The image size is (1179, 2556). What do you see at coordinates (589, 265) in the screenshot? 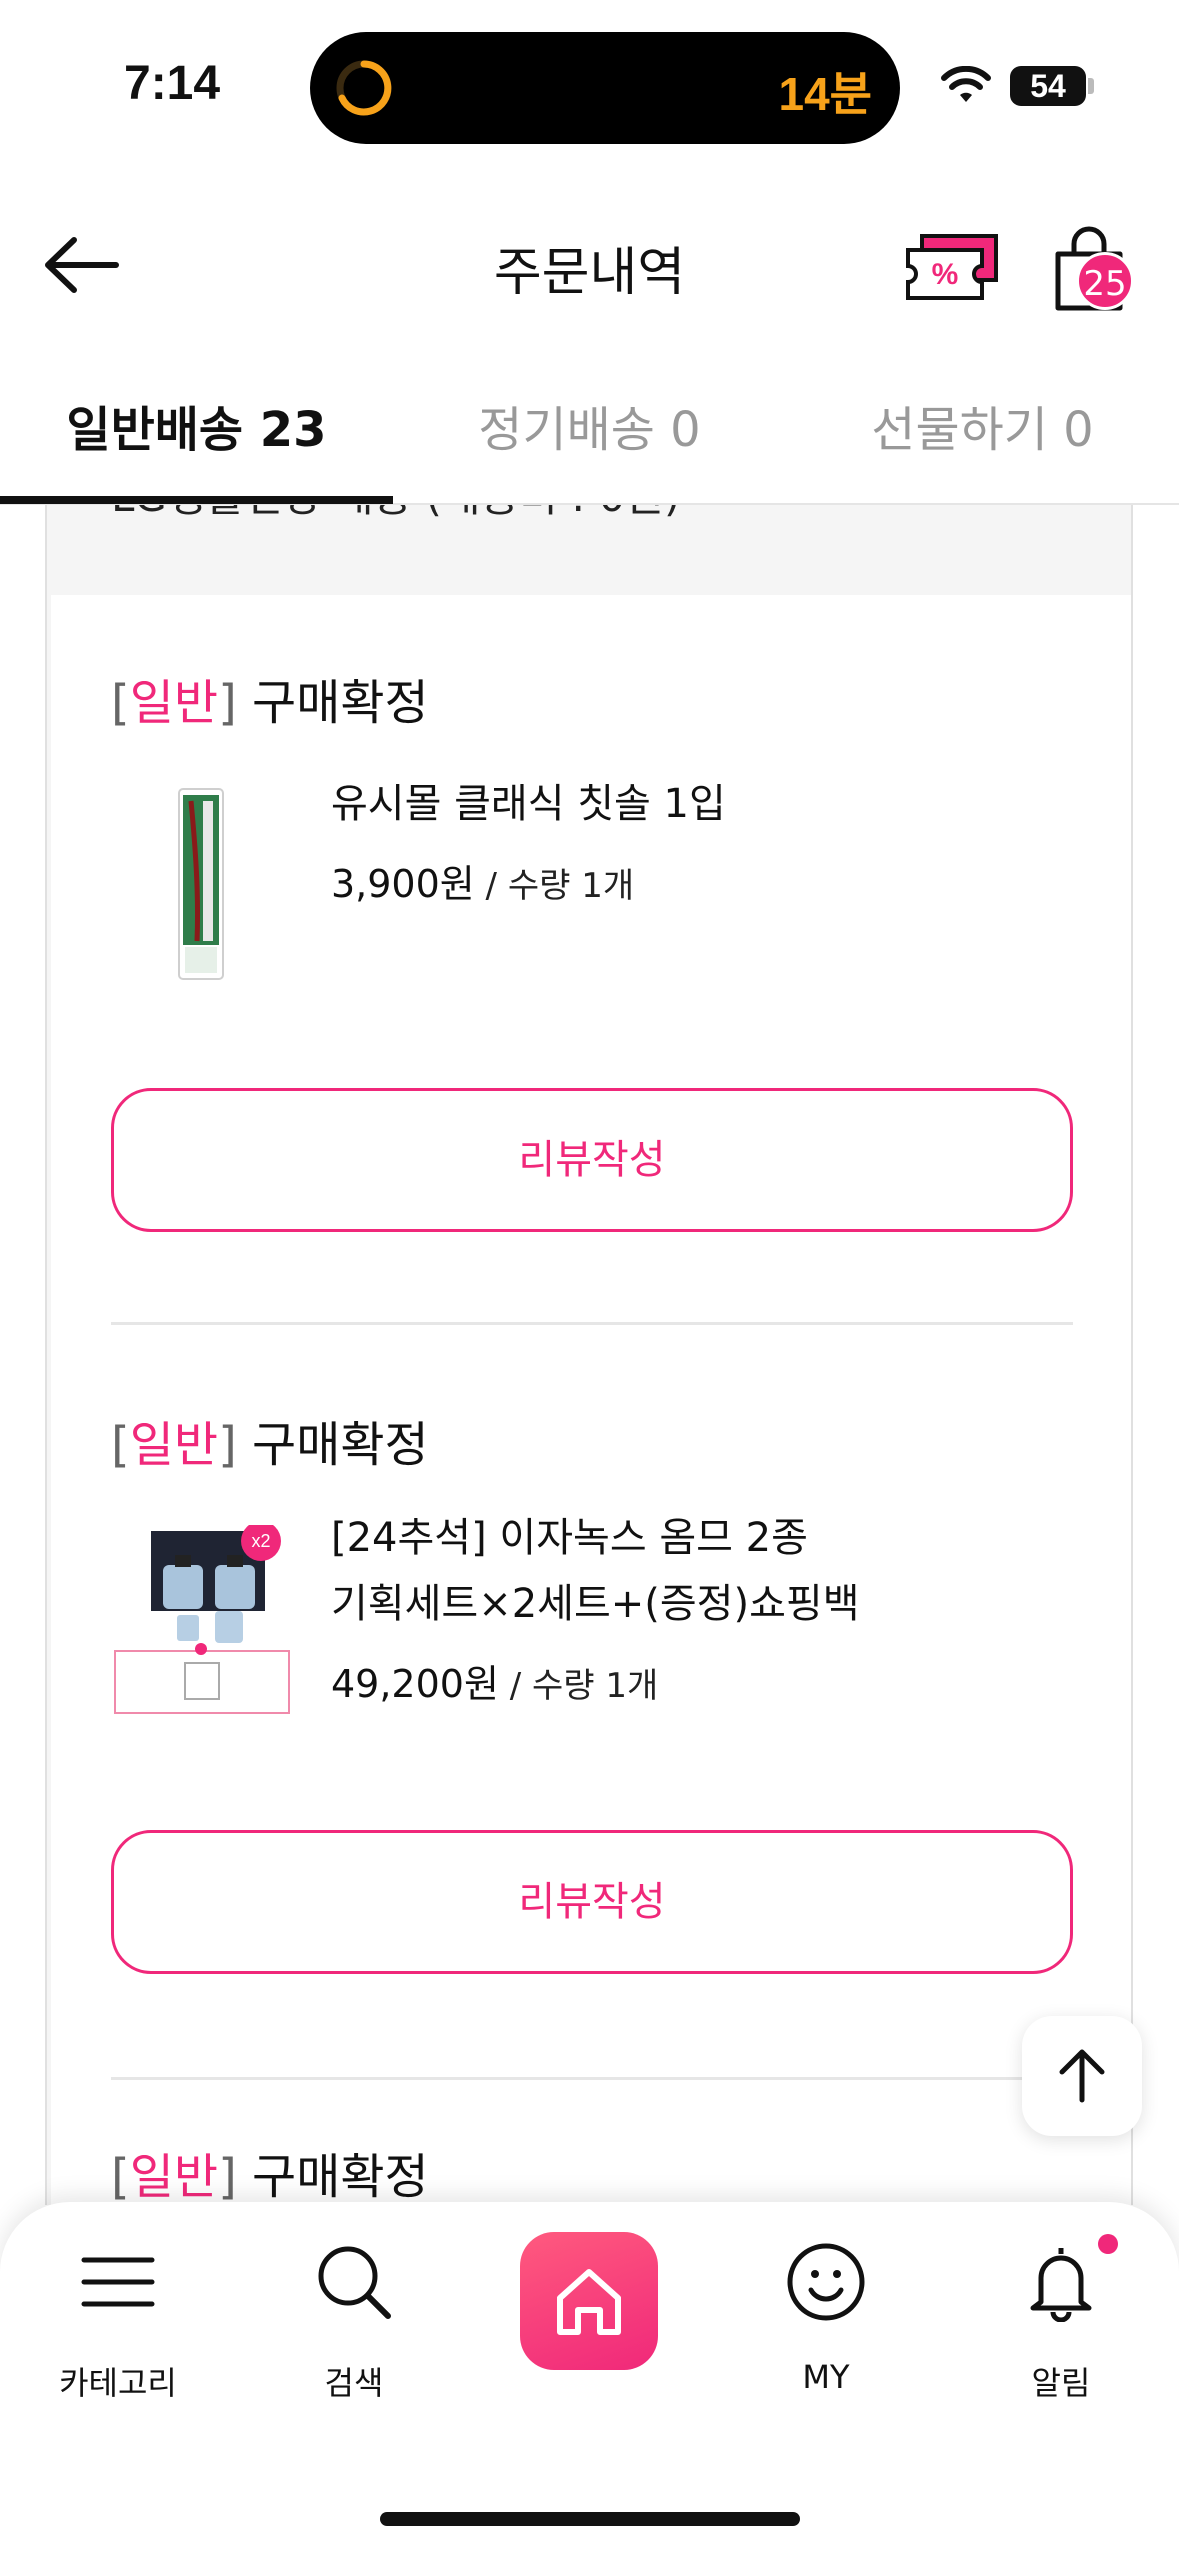
I see `page-header: 주문내역 %` at bounding box center [589, 265].